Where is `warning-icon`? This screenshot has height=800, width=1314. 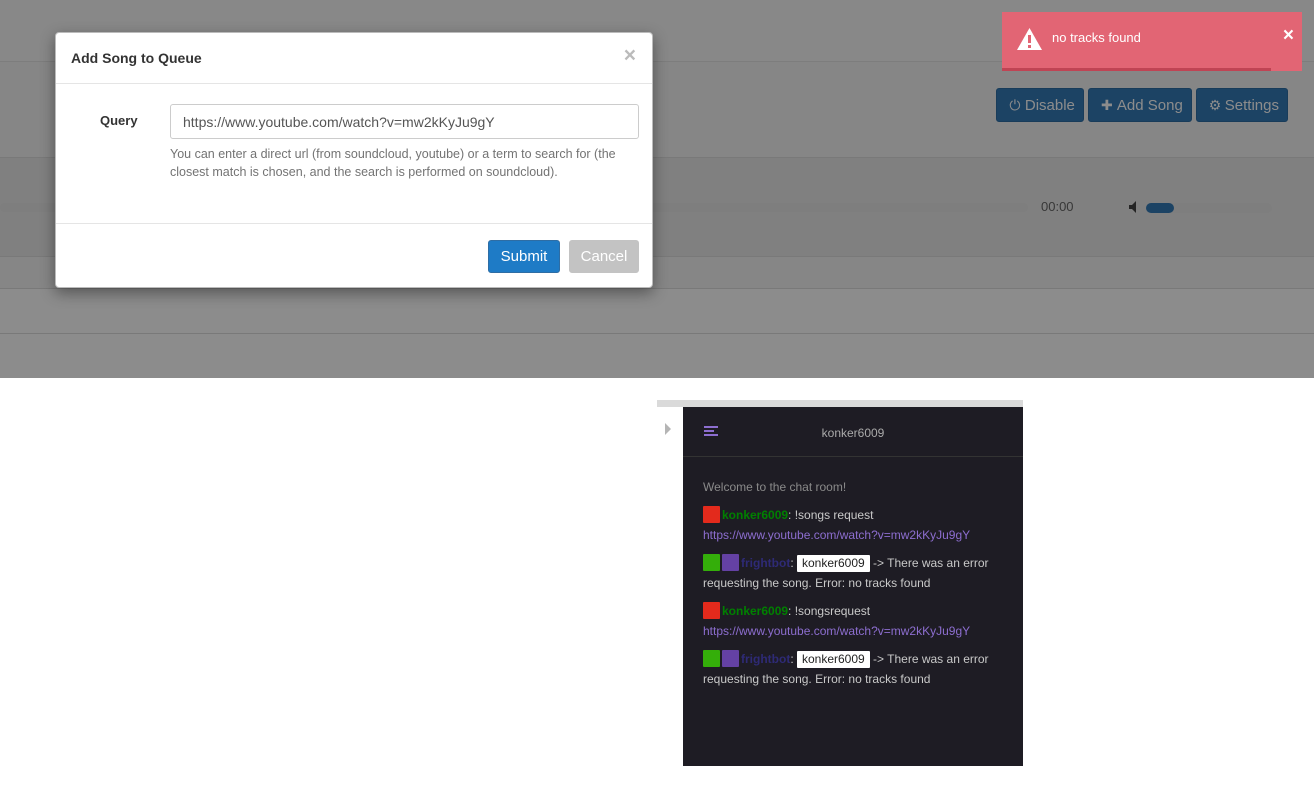
warning-icon is located at coordinates (1029, 39).